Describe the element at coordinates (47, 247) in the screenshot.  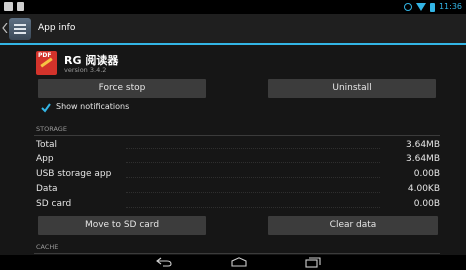
I see `cache-header: CACHE` at that location.